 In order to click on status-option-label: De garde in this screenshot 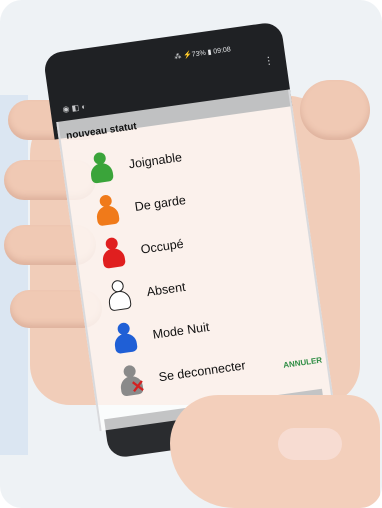, I will do `click(160, 203)`.